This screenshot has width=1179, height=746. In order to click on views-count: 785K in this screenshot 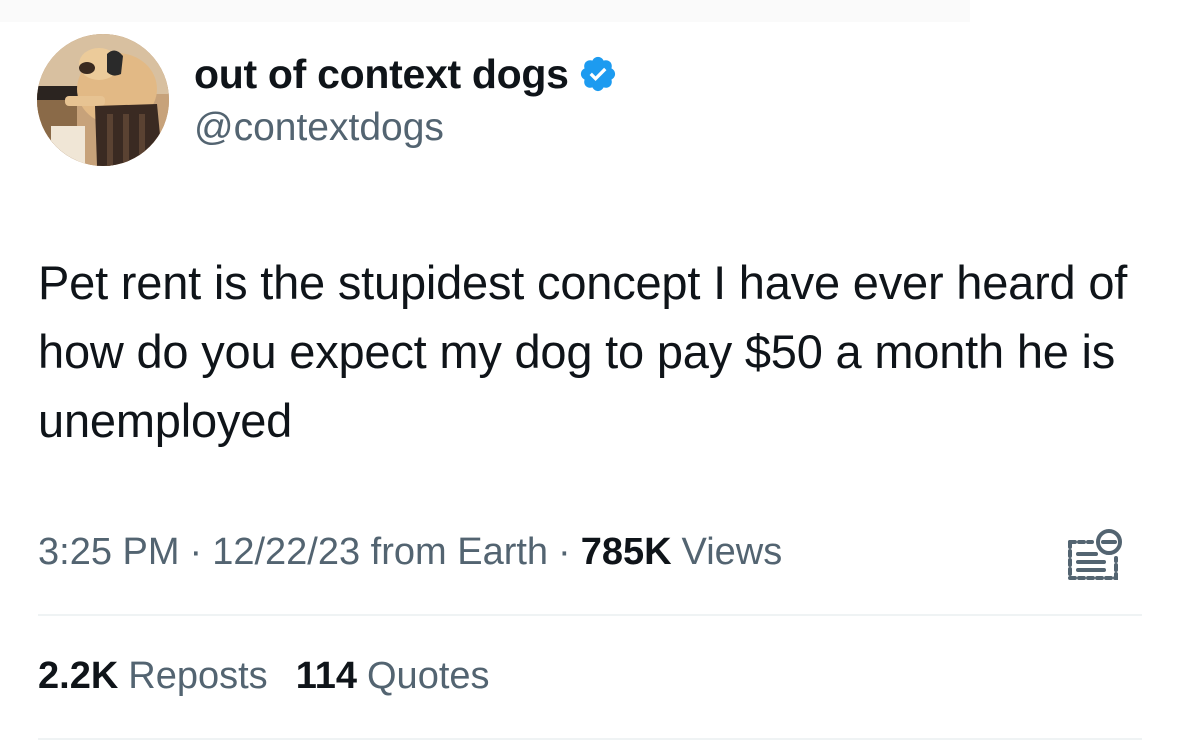, I will do `click(626, 551)`.